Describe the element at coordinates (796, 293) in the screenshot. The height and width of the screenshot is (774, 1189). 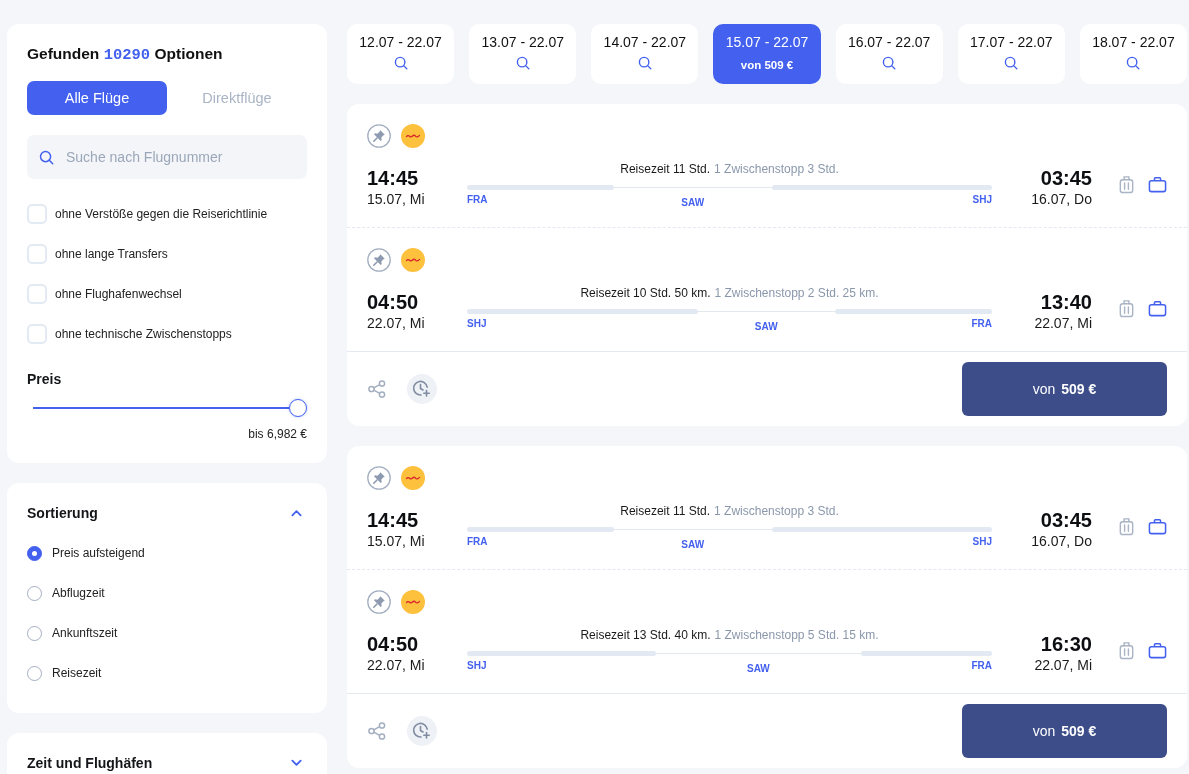
I see `stopover-text: 1 Zwischenstopp 2 Std. 25 km.` at that location.